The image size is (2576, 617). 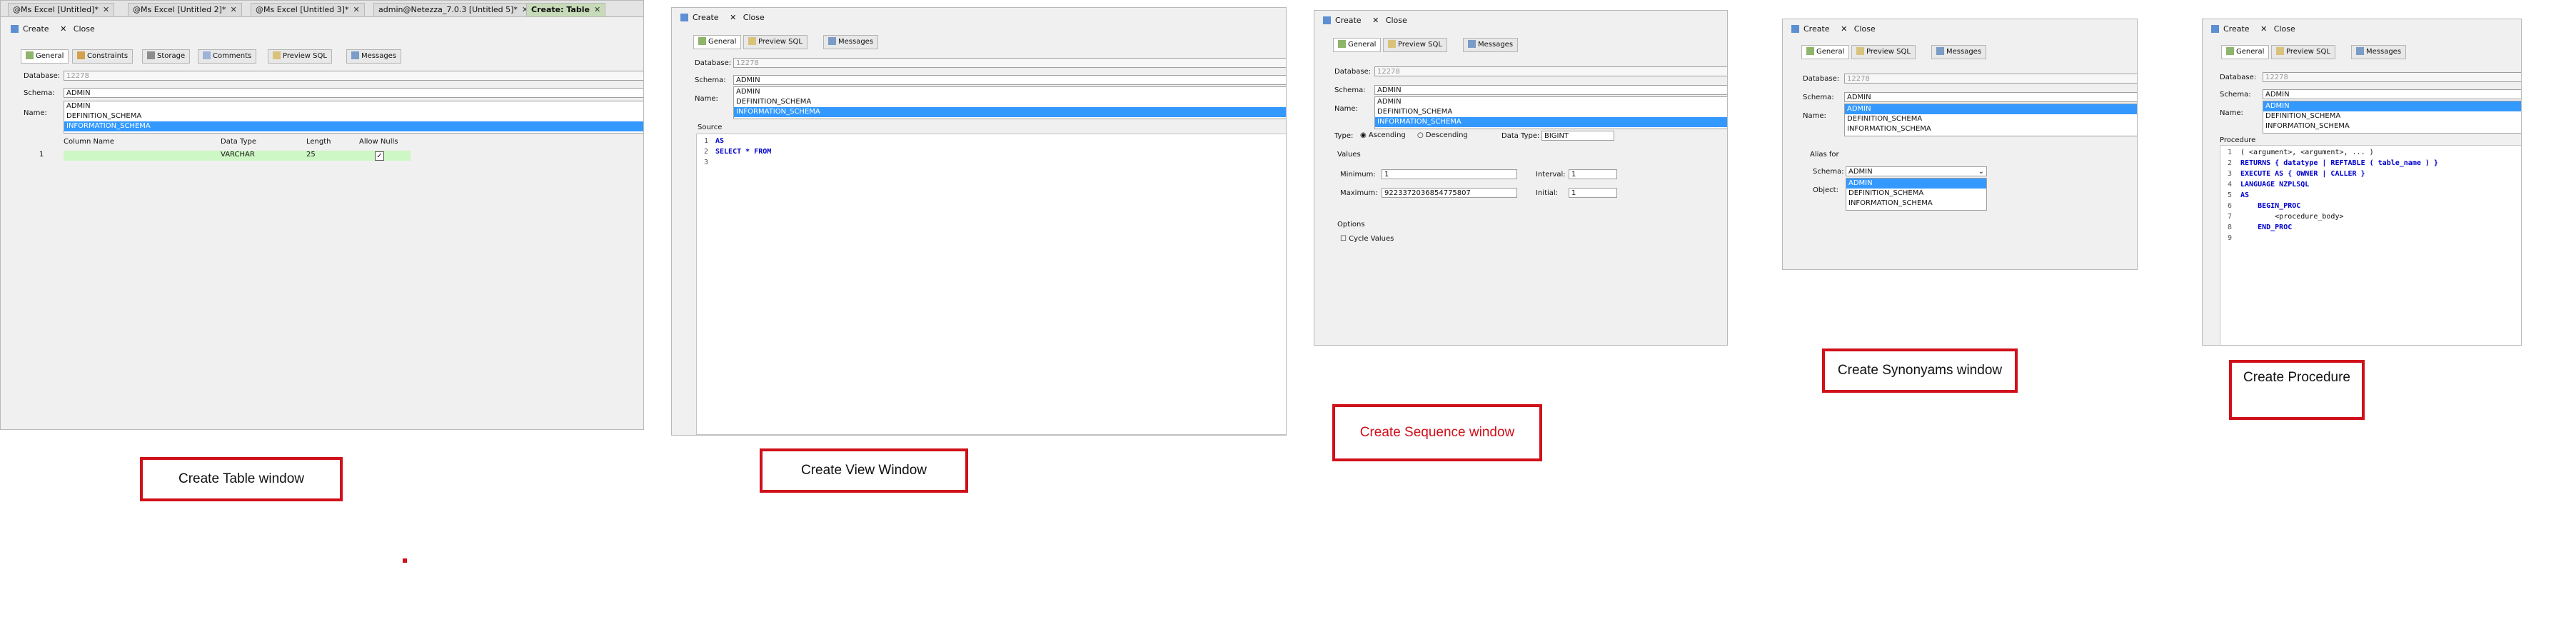 What do you see at coordinates (2239, 77) in the screenshot?
I see `database-label: Database:` at bounding box center [2239, 77].